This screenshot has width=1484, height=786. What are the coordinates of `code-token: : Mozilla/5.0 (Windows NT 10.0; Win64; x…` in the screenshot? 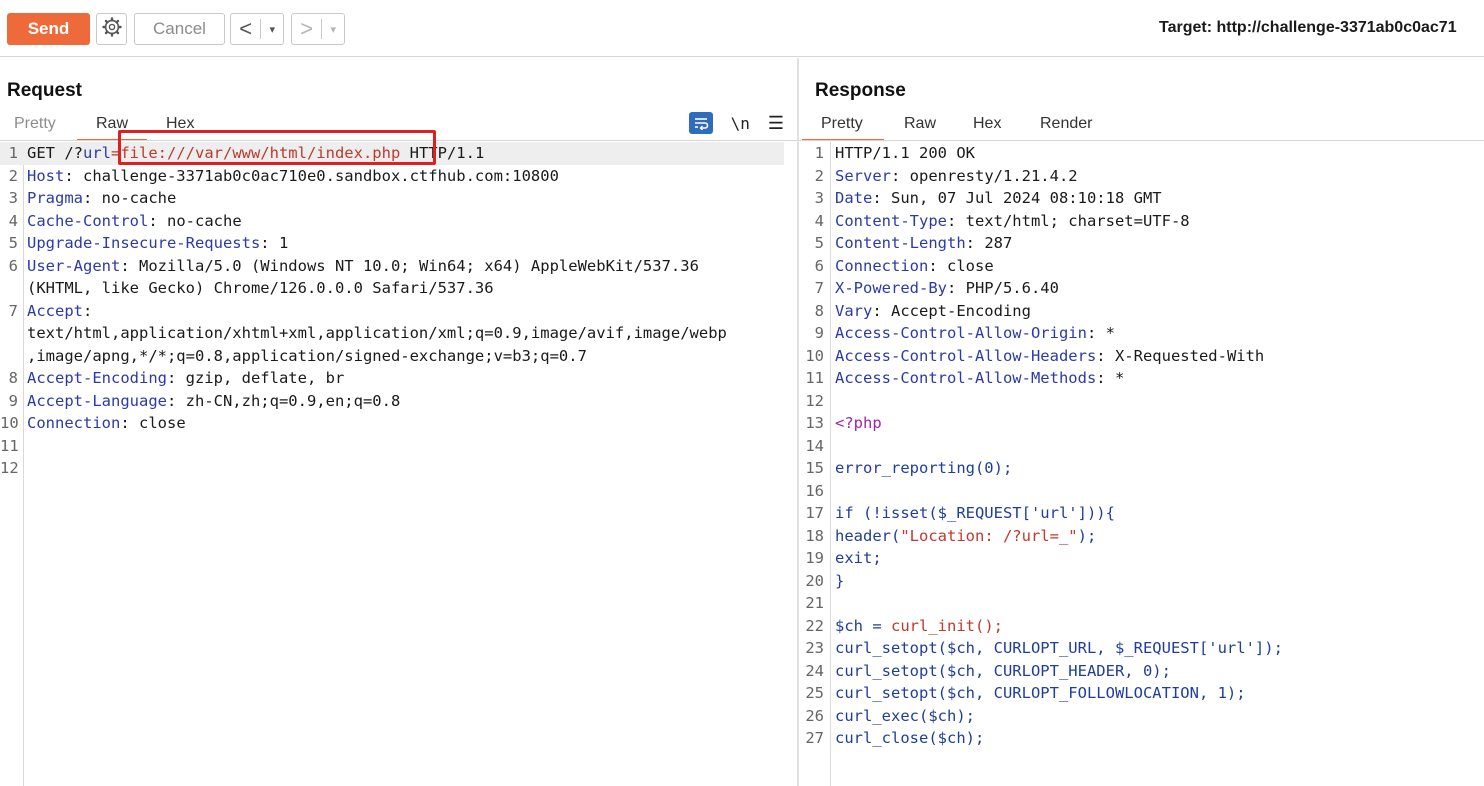 It's located at (409, 265).